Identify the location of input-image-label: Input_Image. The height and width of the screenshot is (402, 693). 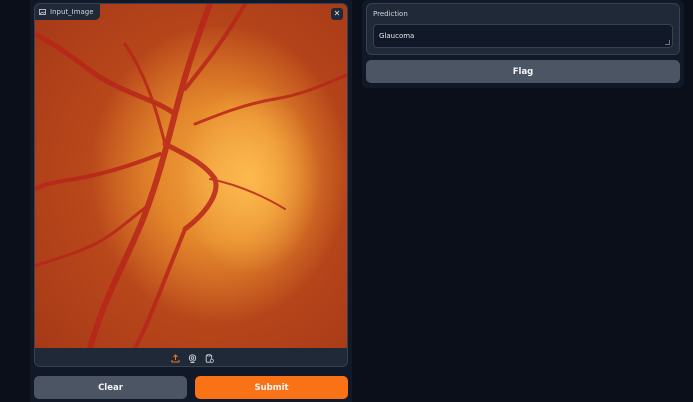
(67, 12).